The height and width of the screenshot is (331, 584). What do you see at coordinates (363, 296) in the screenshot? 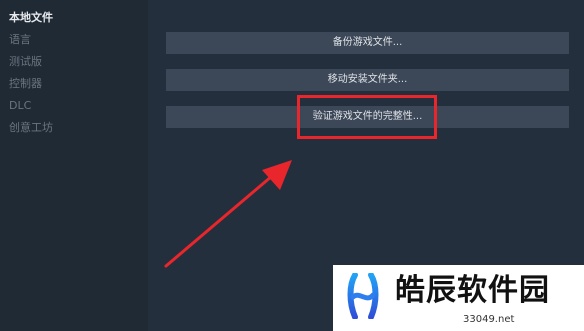
I see `watermark-logo-icon` at bounding box center [363, 296].